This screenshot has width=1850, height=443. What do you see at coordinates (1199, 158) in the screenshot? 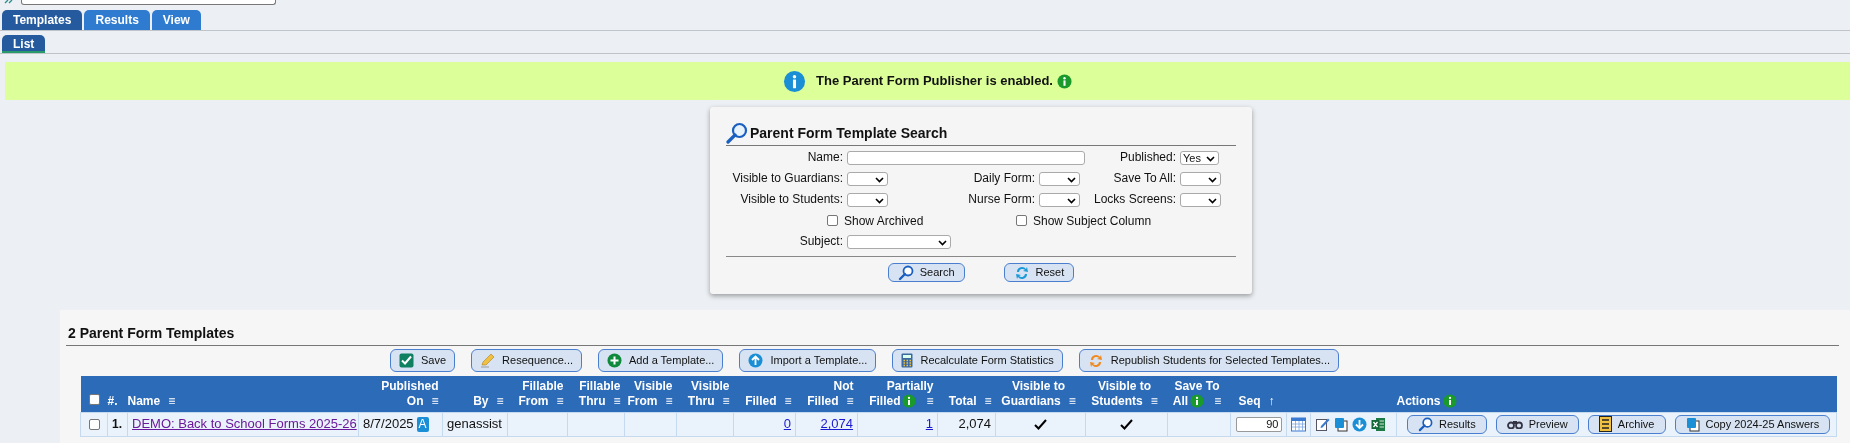
I see `dropdown: Yes` at bounding box center [1199, 158].